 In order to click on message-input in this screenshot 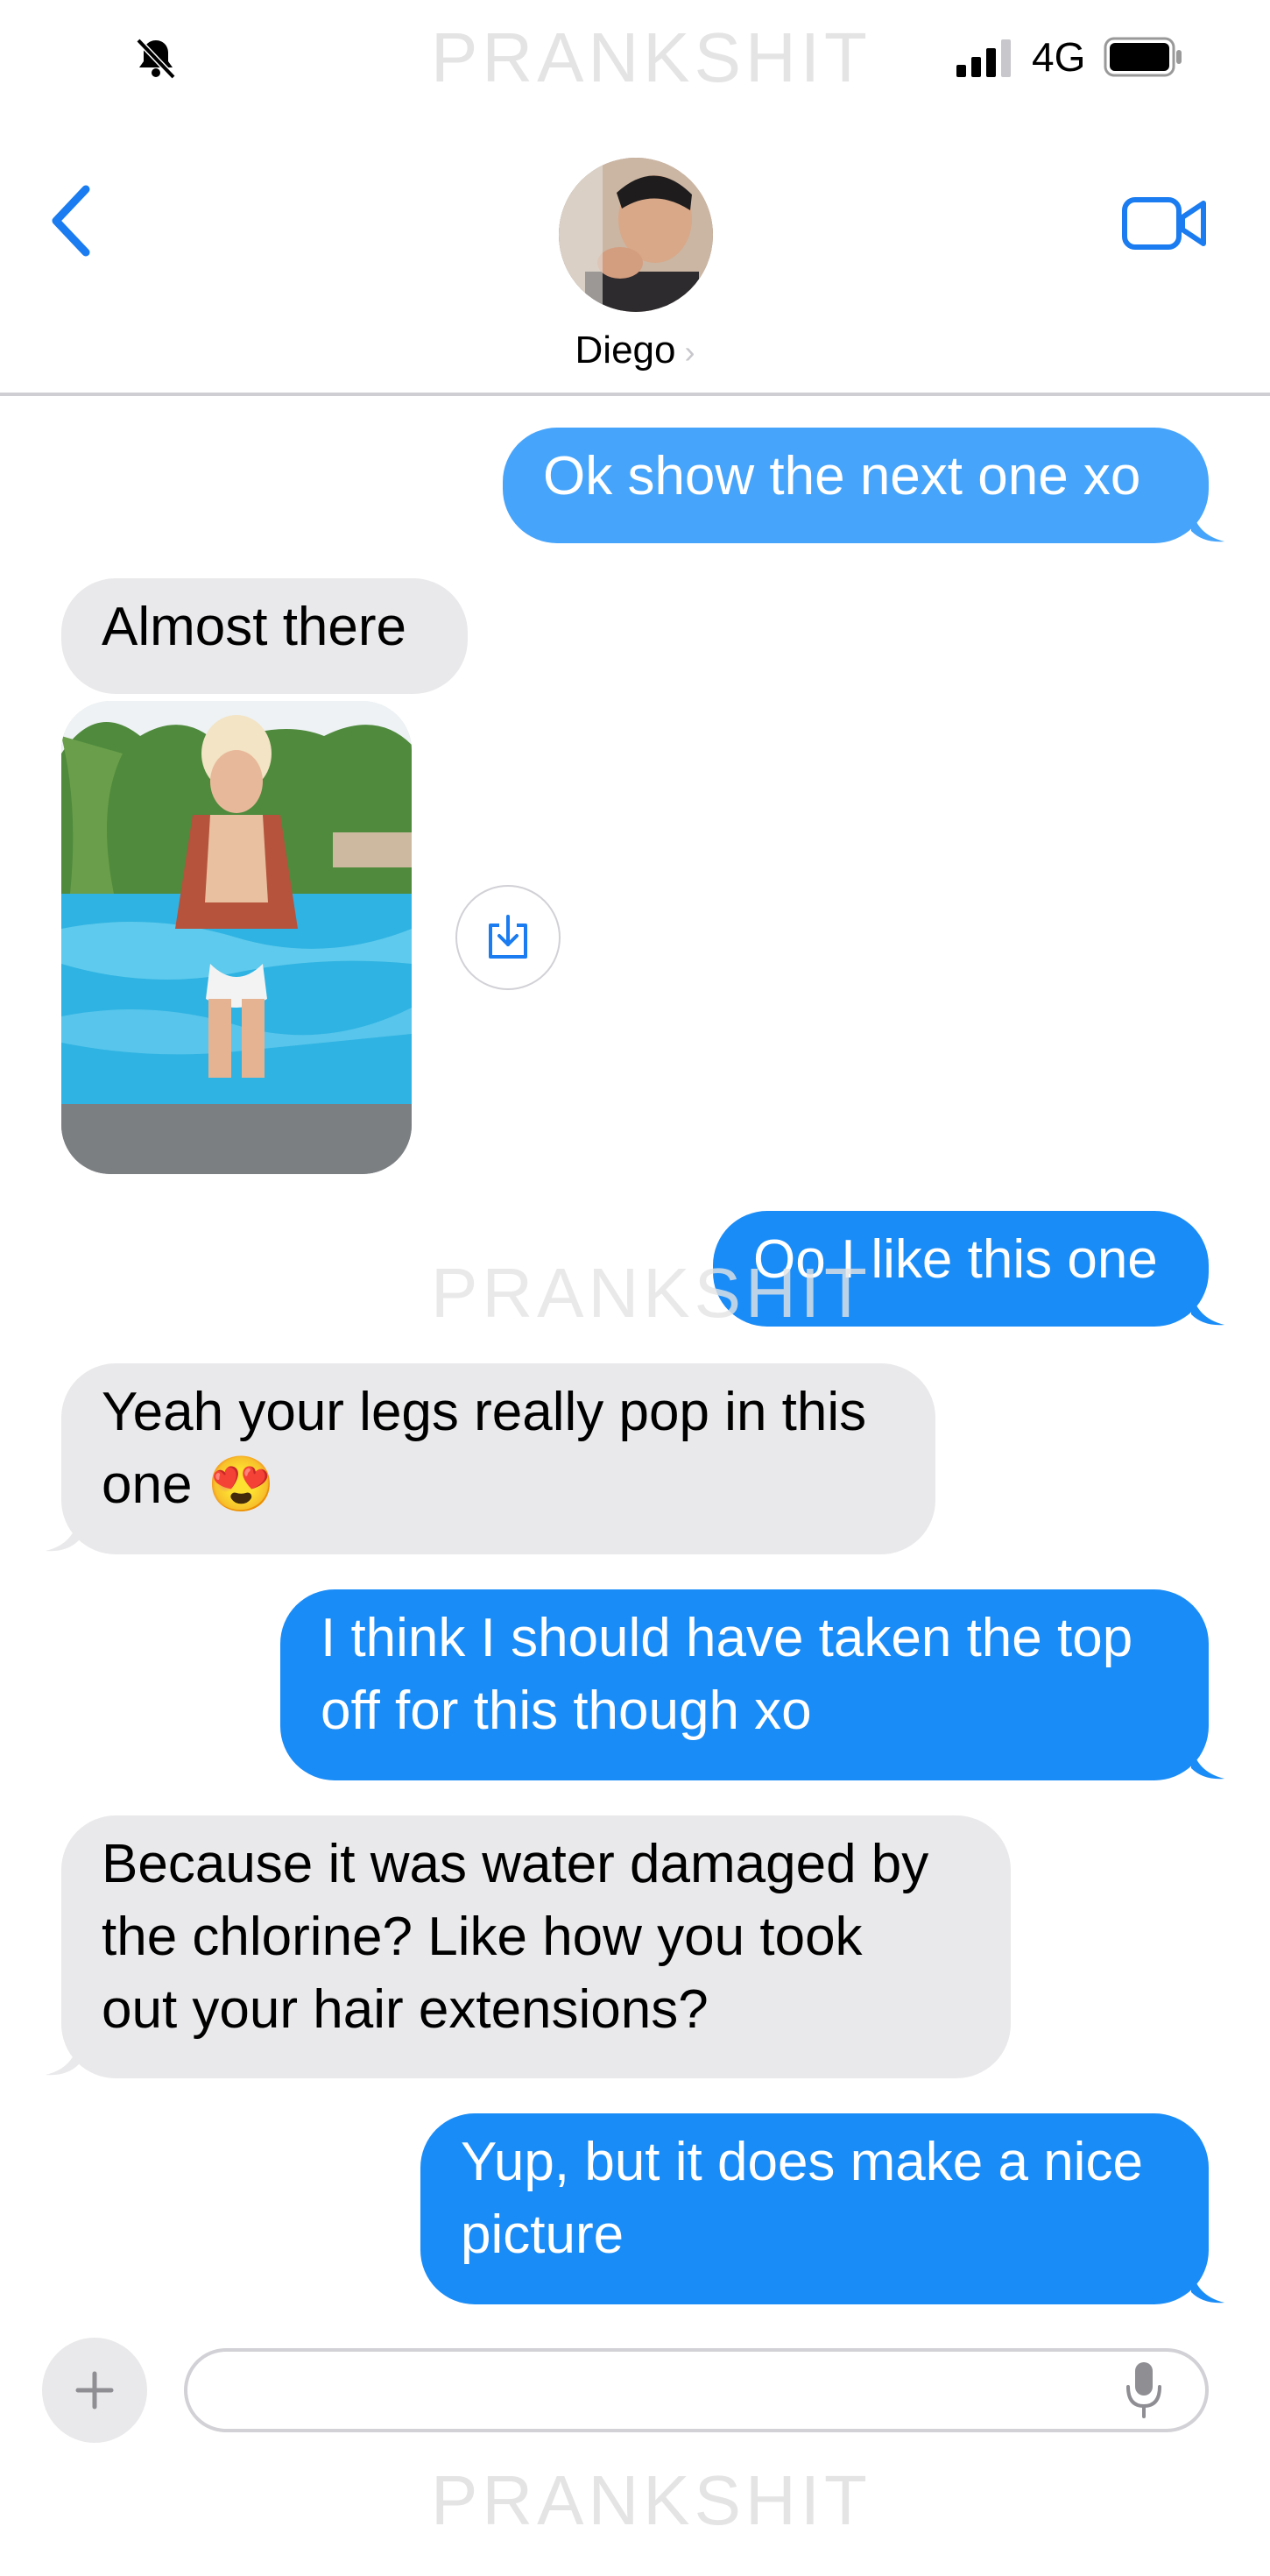, I will do `click(696, 2390)`.